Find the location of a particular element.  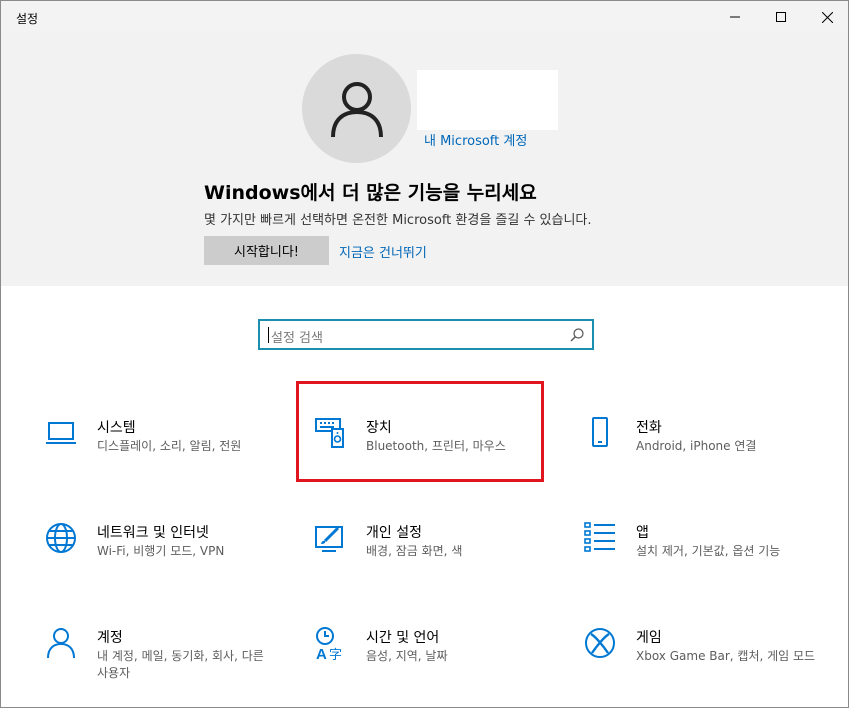

tile-name: 계정 is located at coordinates (110, 638).